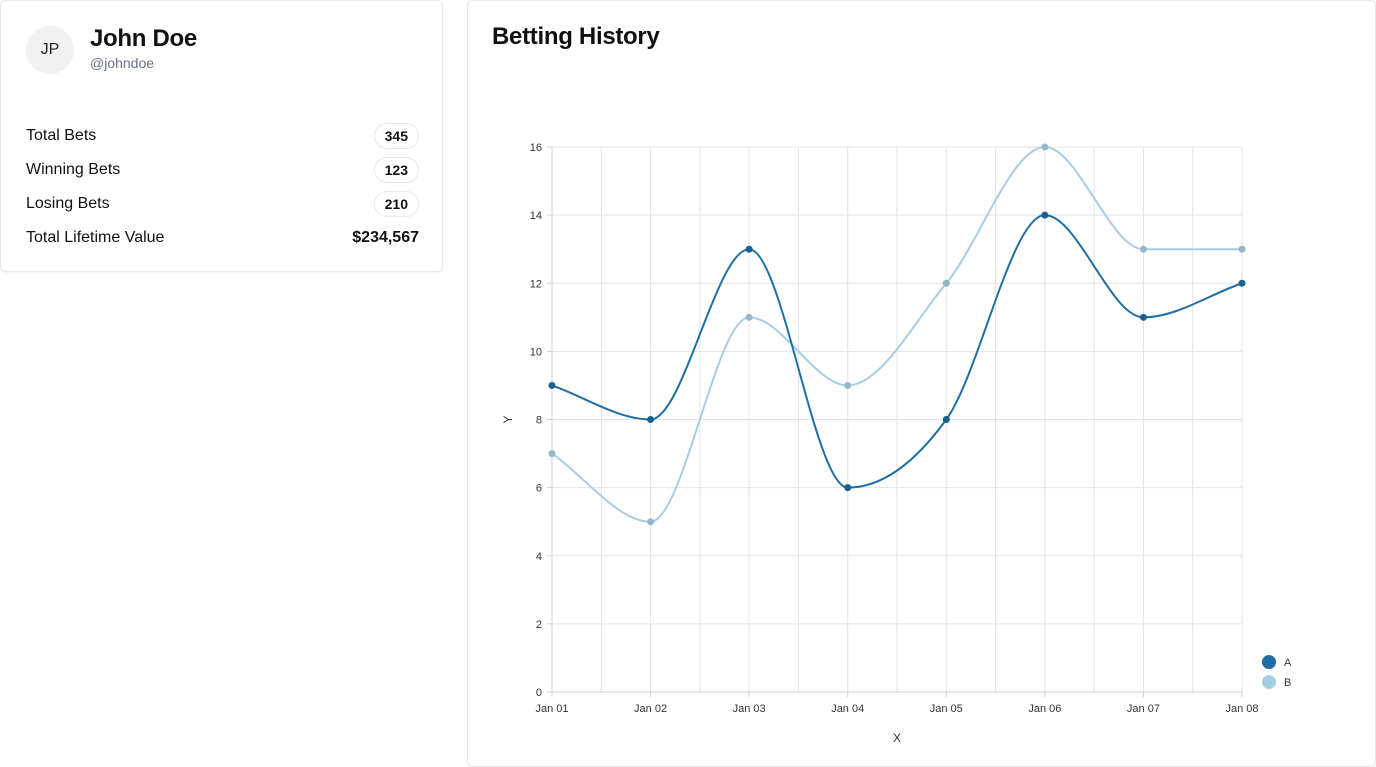 This screenshot has height=767, width=1376. Describe the element at coordinates (385, 237) in the screenshot. I see `lifetime-value: $234,567` at that location.